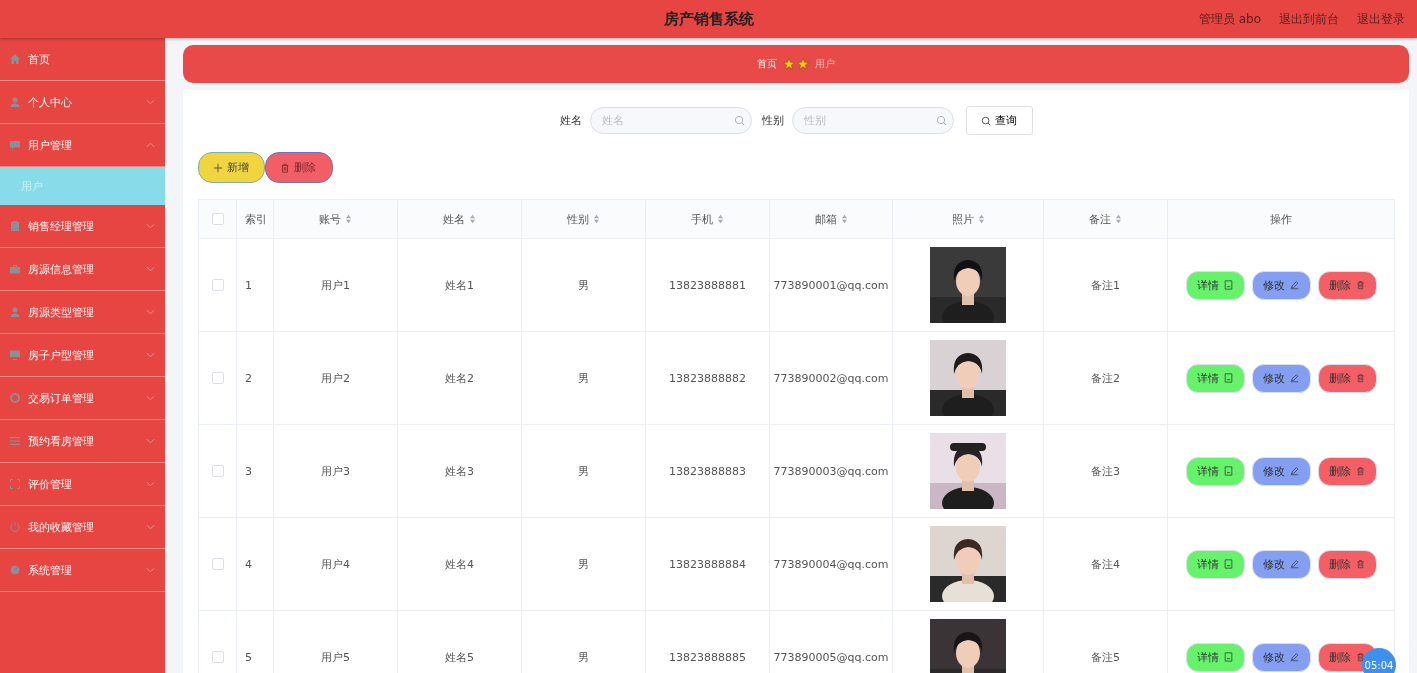  What do you see at coordinates (831, 564) in the screenshot?
I see `table-cell: 773890004@qq.com` at bounding box center [831, 564].